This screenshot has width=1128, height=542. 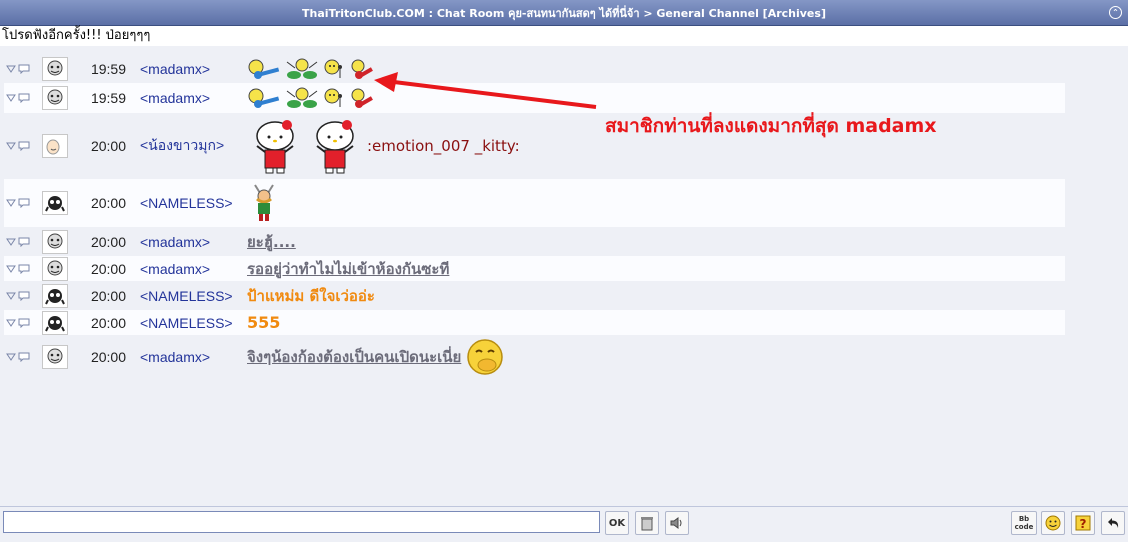 What do you see at coordinates (534, 322) in the screenshot?
I see `chat-message-row: 20:00 <NAMELESS> 555` at bounding box center [534, 322].